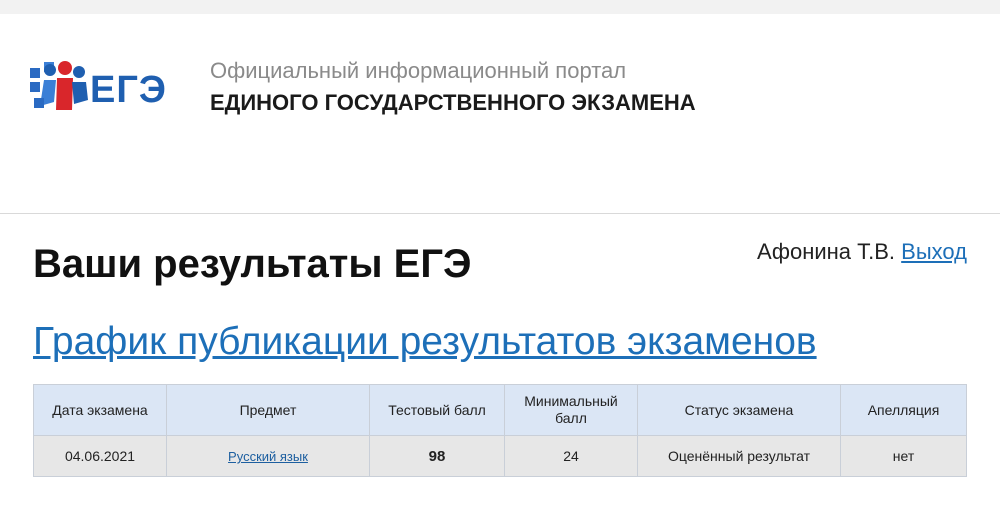 The width and height of the screenshot is (1000, 509). I want to click on exam-date: 04.06.2021, so click(100, 456).